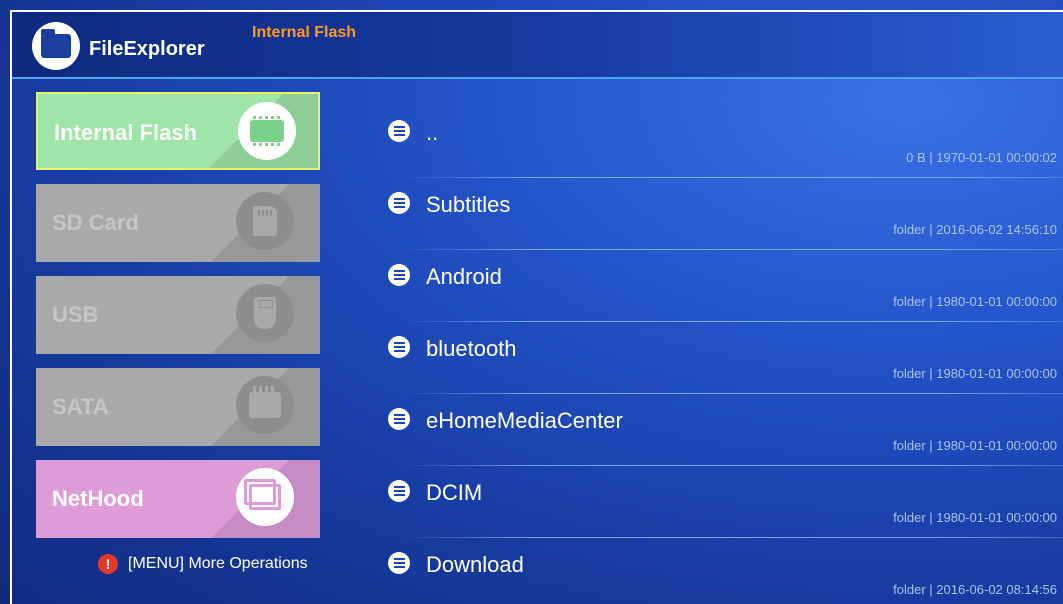  I want to click on file-meta: folder | 2016-06-02 08:14:56, so click(975, 589).